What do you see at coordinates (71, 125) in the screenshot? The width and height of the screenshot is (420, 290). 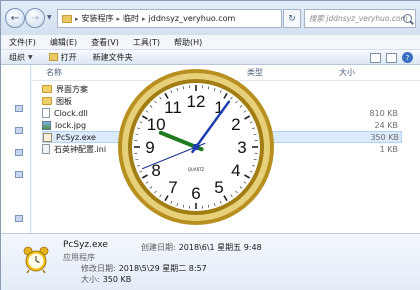 I see `file-name: lock.jpg` at bounding box center [71, 125].